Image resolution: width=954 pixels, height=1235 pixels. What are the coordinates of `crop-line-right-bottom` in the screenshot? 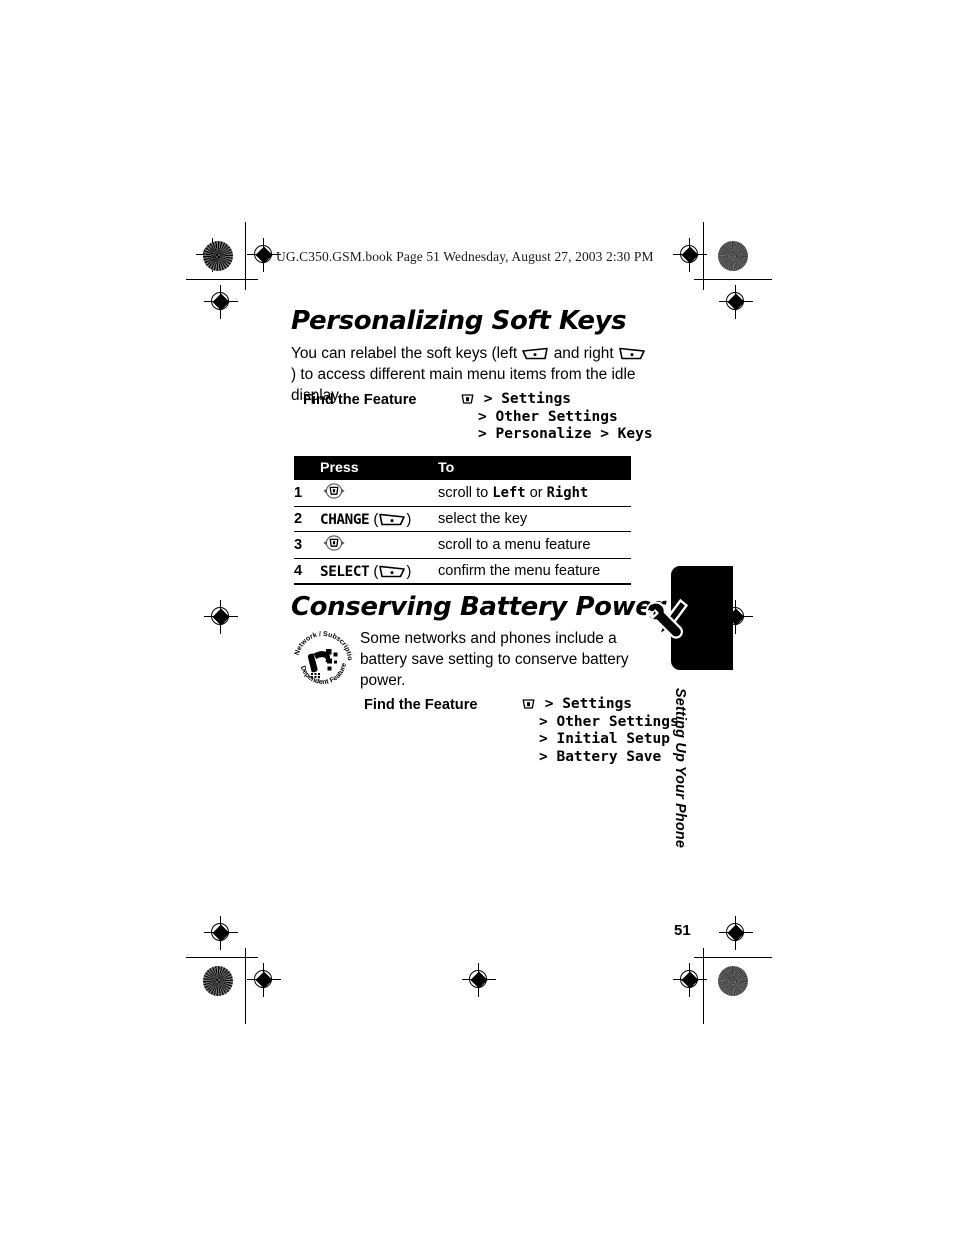 It's located at (704, 986).